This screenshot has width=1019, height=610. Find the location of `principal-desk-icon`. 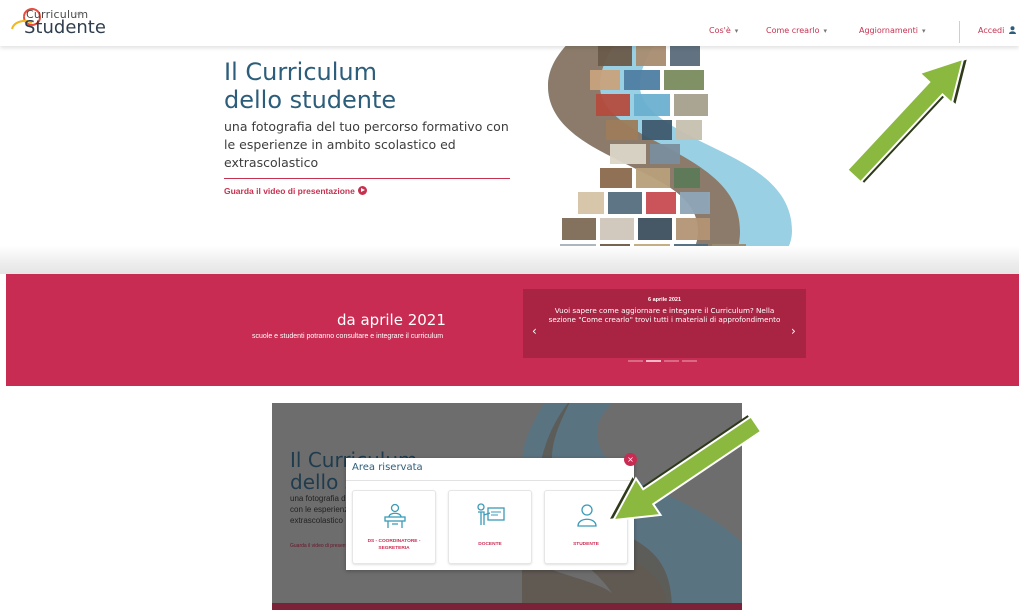

principal-desk-icon is located at coordinates (395, 515).